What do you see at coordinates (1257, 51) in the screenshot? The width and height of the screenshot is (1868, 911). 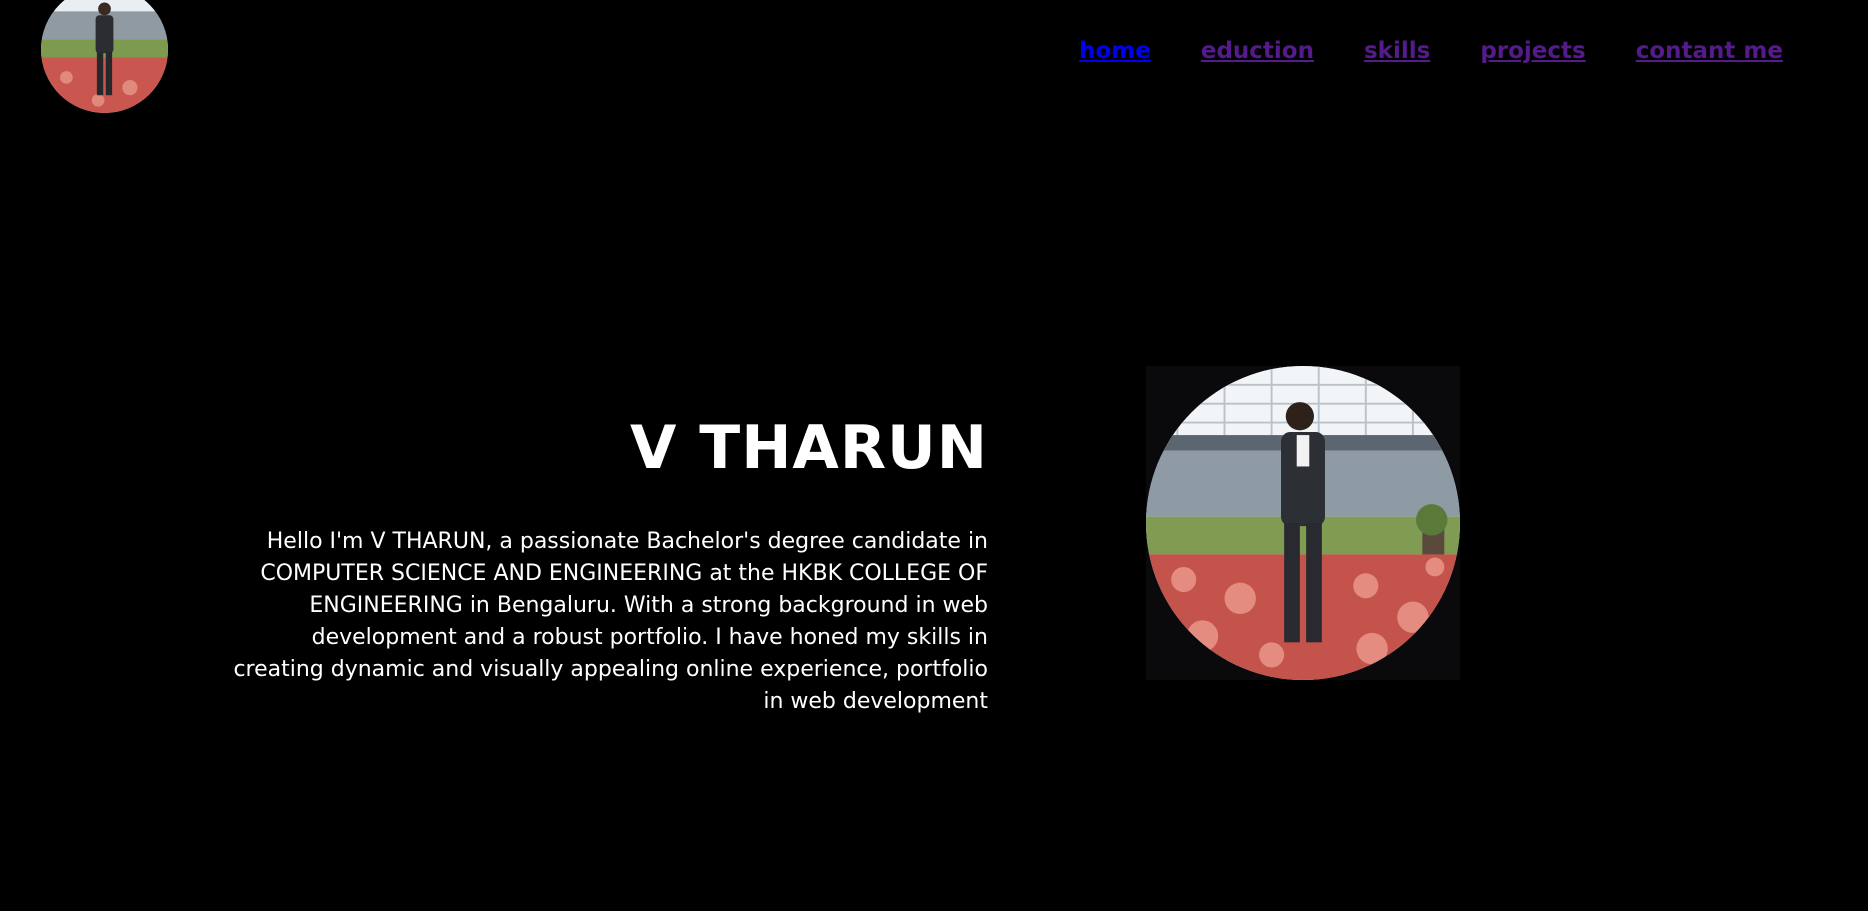 I see `nav-education-link: eduction` at bounding box center [1257, 51].